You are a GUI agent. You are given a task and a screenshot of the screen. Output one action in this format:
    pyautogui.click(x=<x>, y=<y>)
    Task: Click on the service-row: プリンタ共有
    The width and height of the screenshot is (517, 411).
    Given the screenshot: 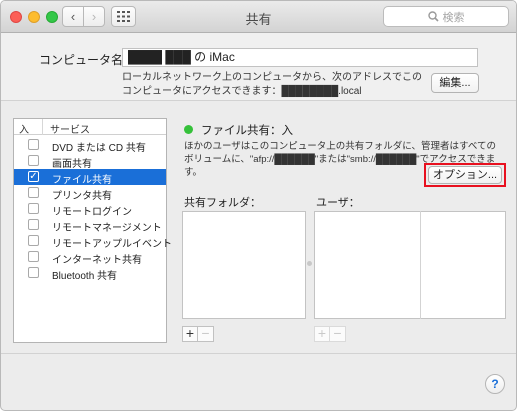 What is the action you would take?
    pyautogui.click(x=90, y=193)
    